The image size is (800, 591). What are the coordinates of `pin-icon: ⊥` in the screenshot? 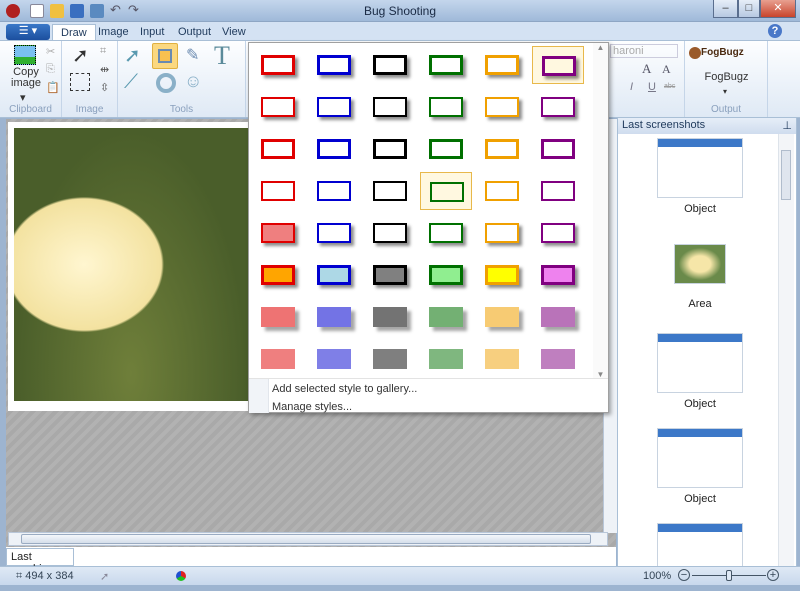 It's located at (787, 125).